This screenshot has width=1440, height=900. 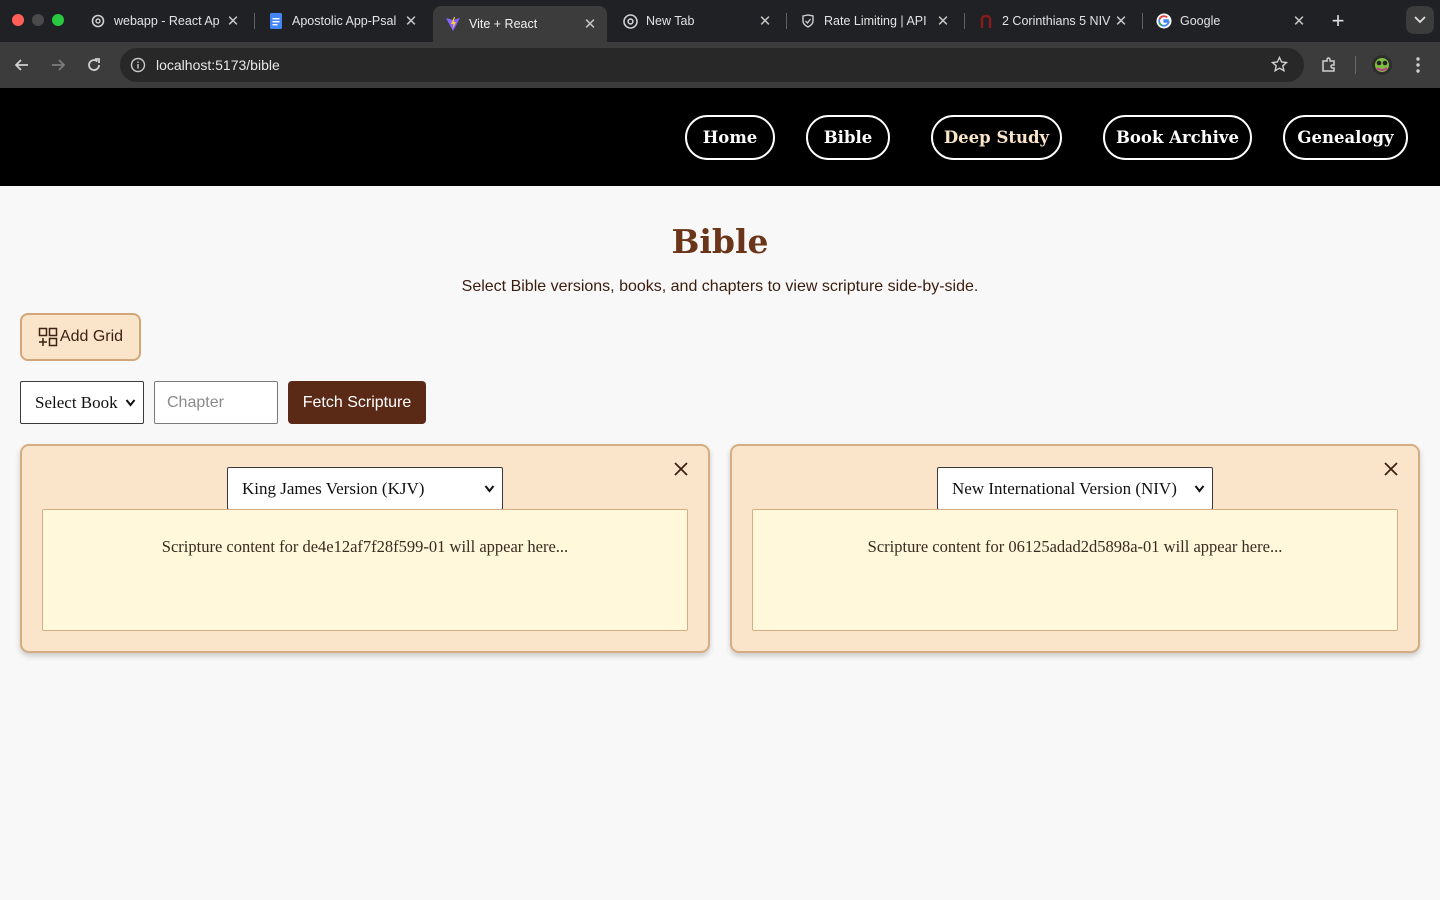 I want to click on tab-title: Rate Limiting | API, so click(x=875, y=21).